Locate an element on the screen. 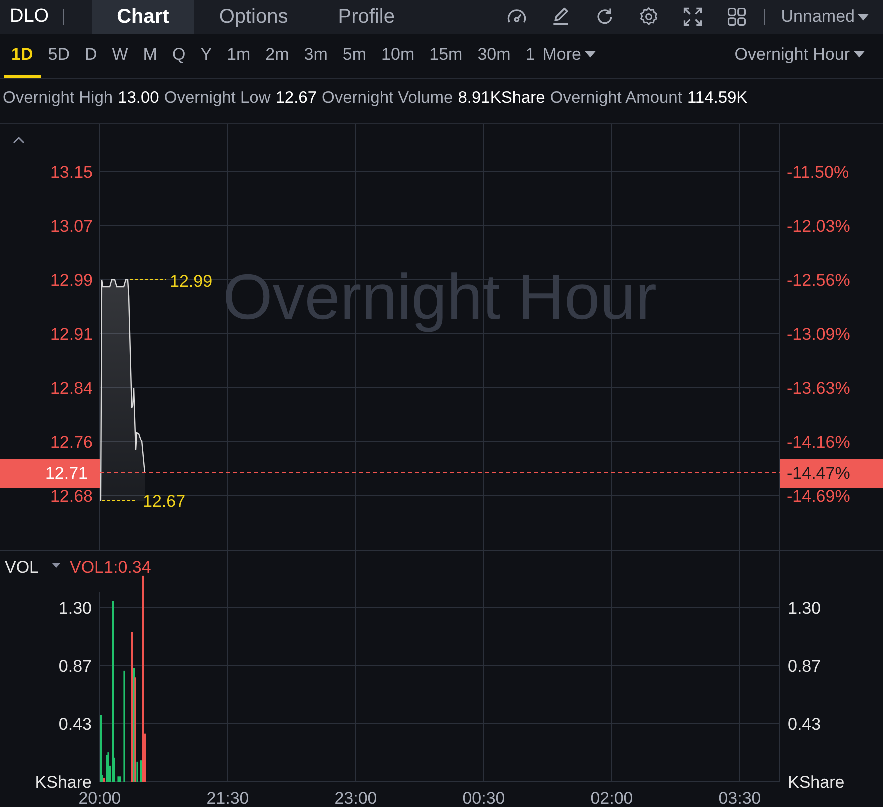 The image size is (883, 807). percent-axis-label: -12.03% is located at coordinates (818, 226).